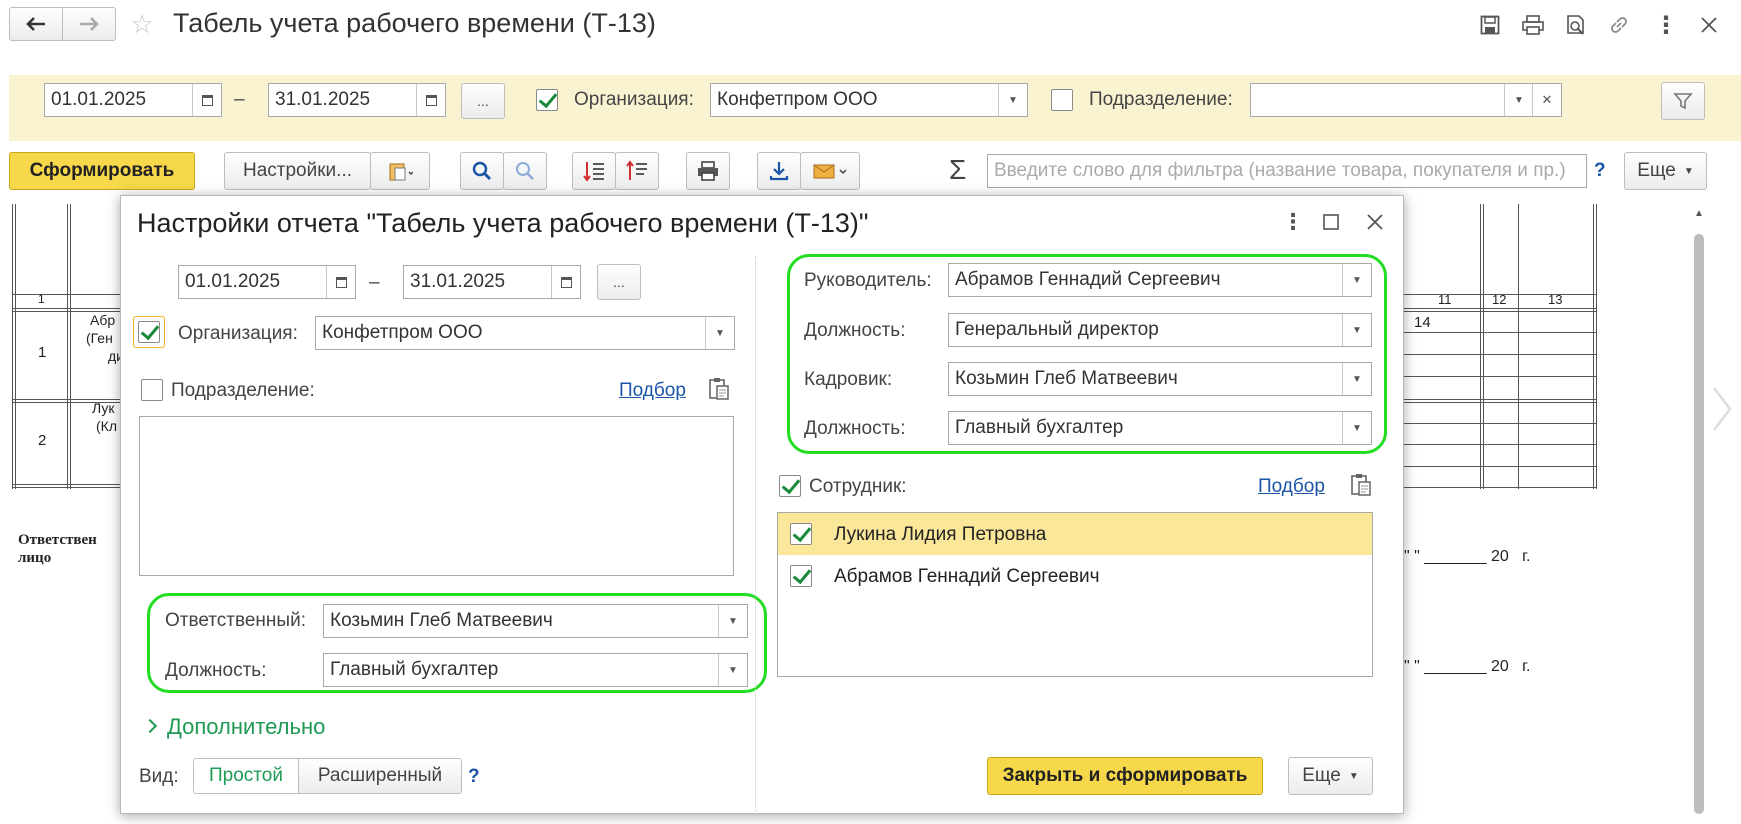 This screenshot has height=824, width=1741. What do you see at coordinates (42, 440) in the screenshot?
I see `row-number: 2` at bounding box center [42, 440].